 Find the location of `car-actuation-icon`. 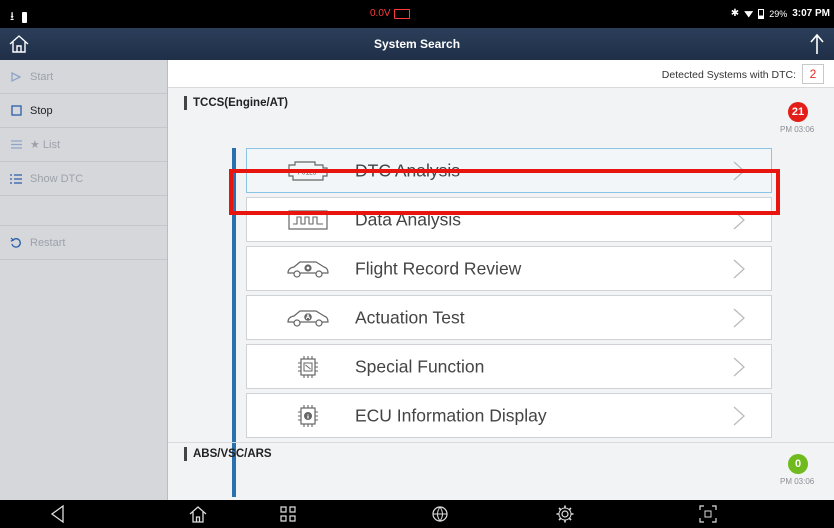

car-actuation-icon is located at coordinates (308, 318).